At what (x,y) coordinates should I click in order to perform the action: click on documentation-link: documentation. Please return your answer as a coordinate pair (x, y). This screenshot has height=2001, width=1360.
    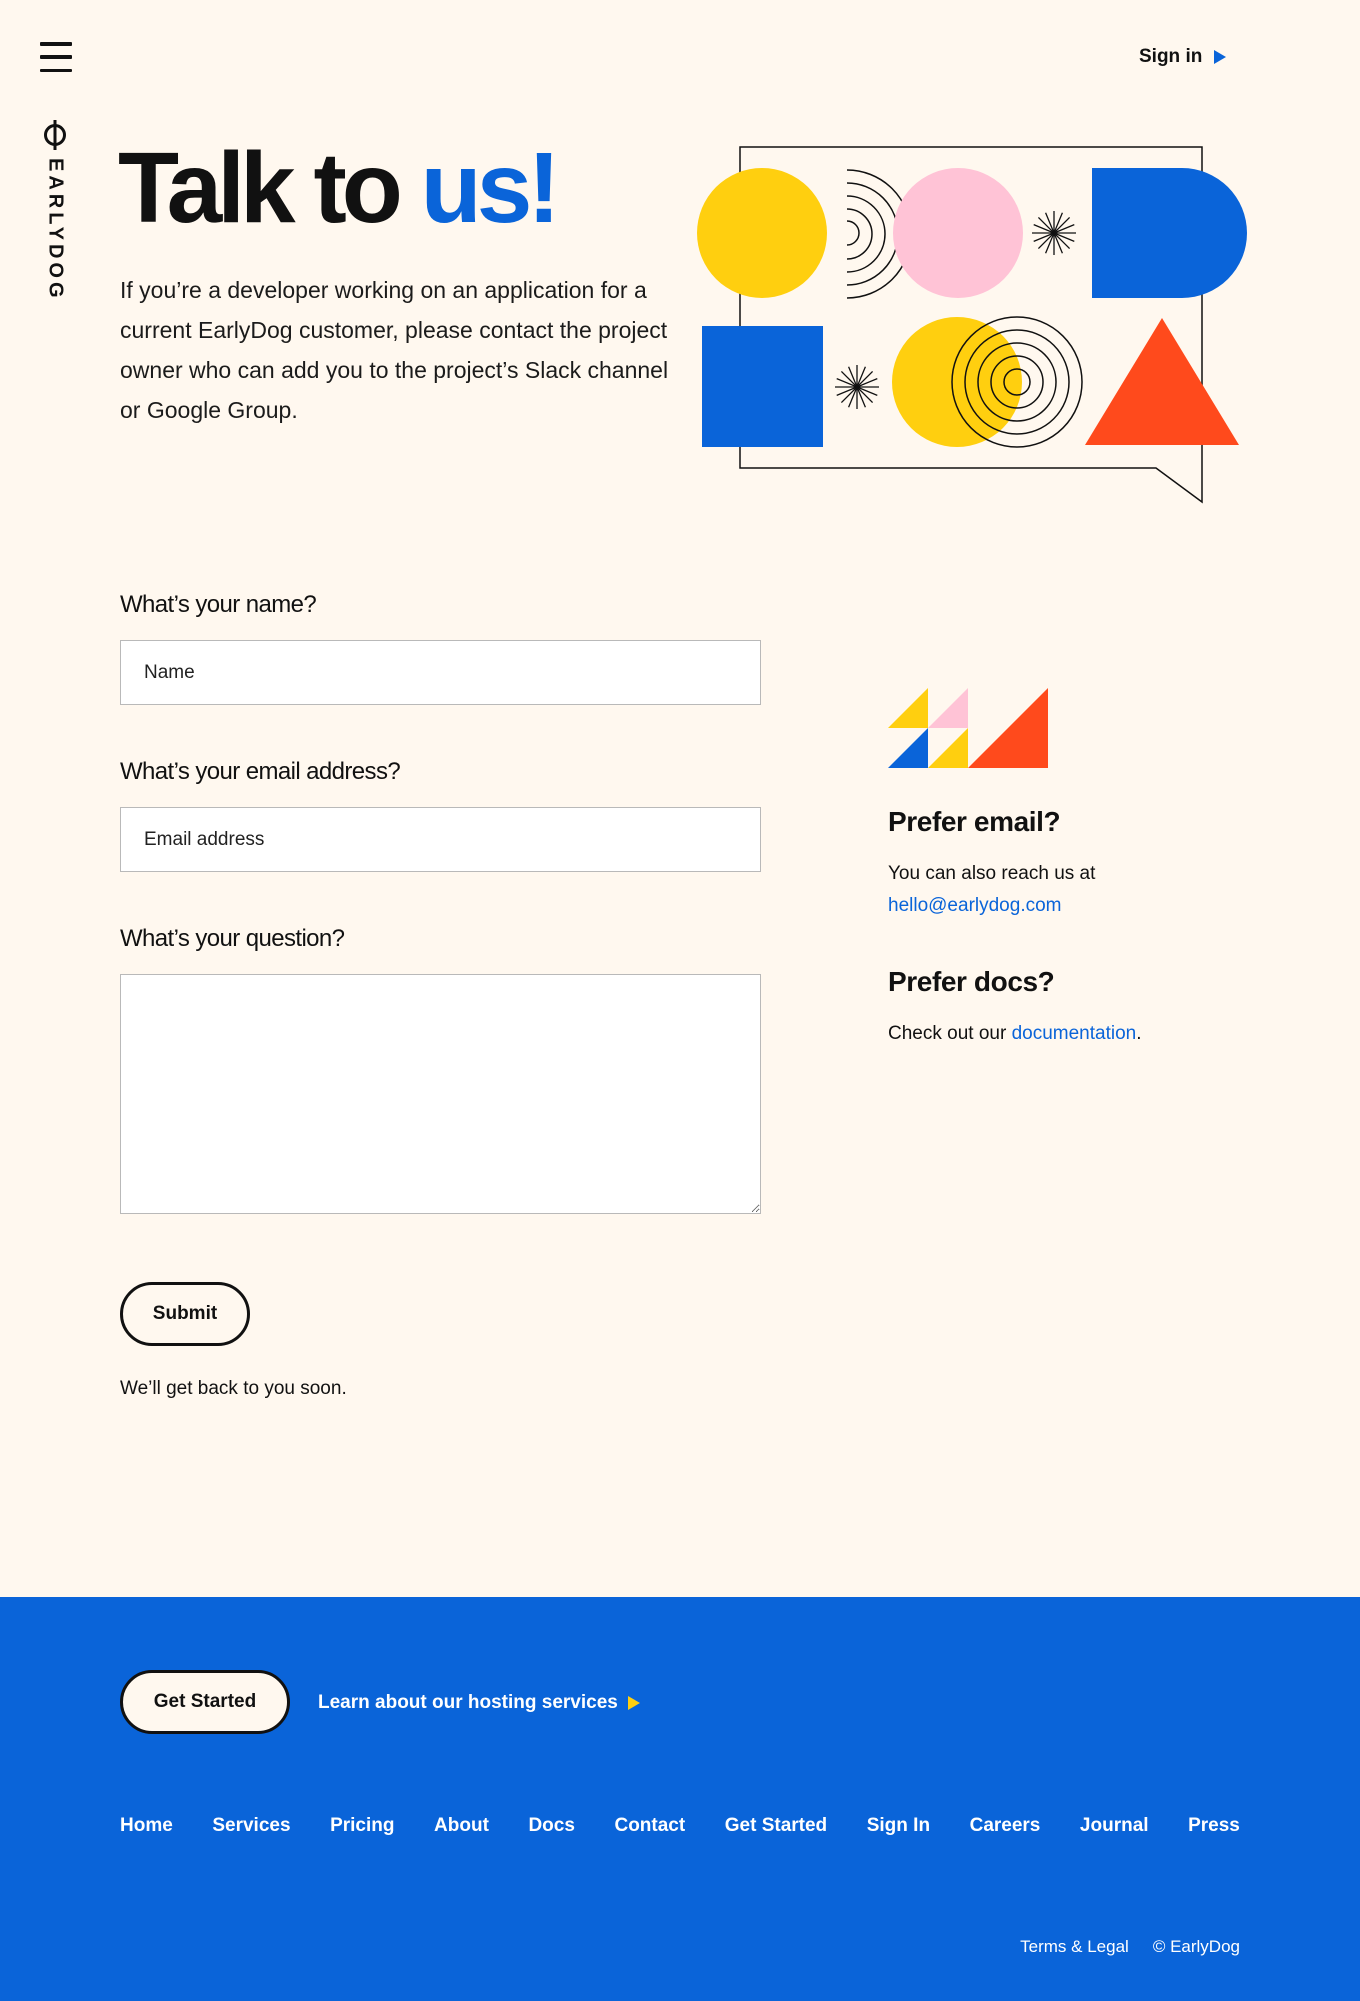
    Looking at the image, I should click on (1074, 1033).